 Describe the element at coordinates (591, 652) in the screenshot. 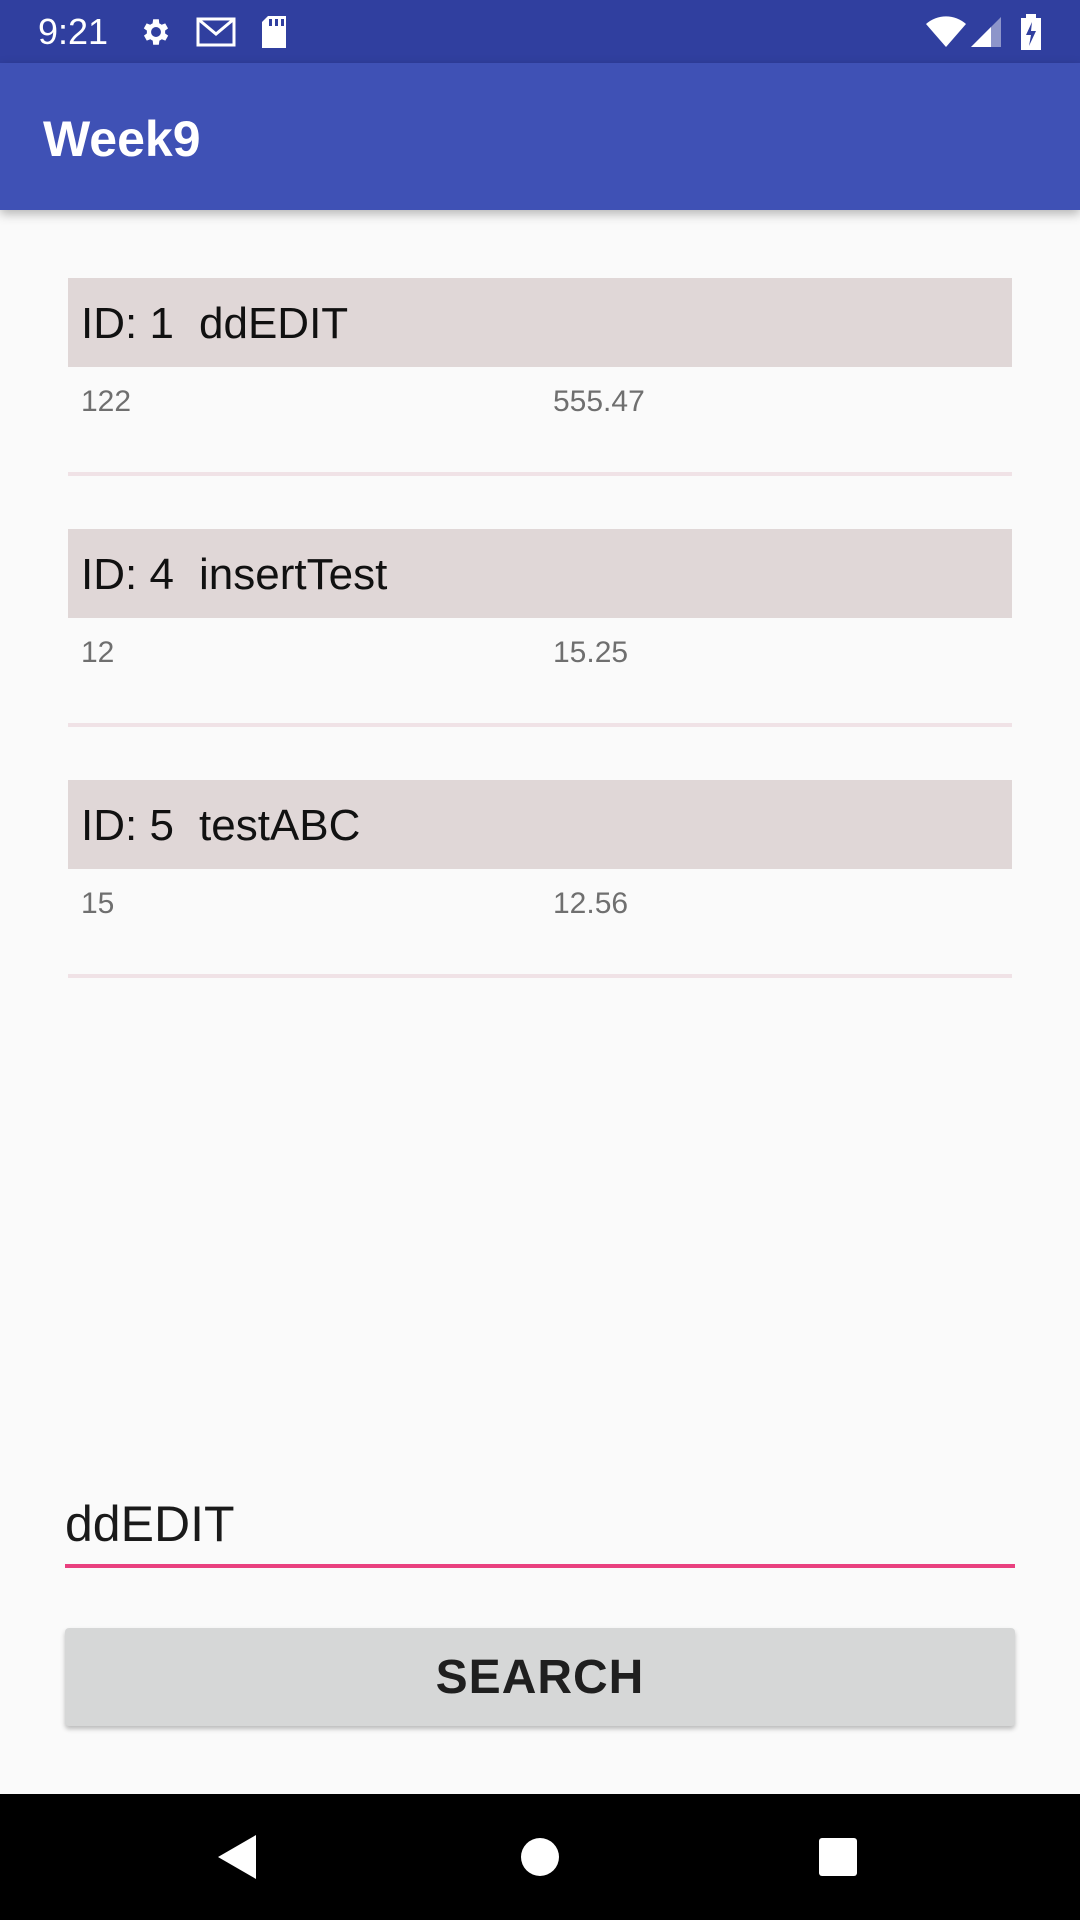

I see `record-price: 15.25` at that location.